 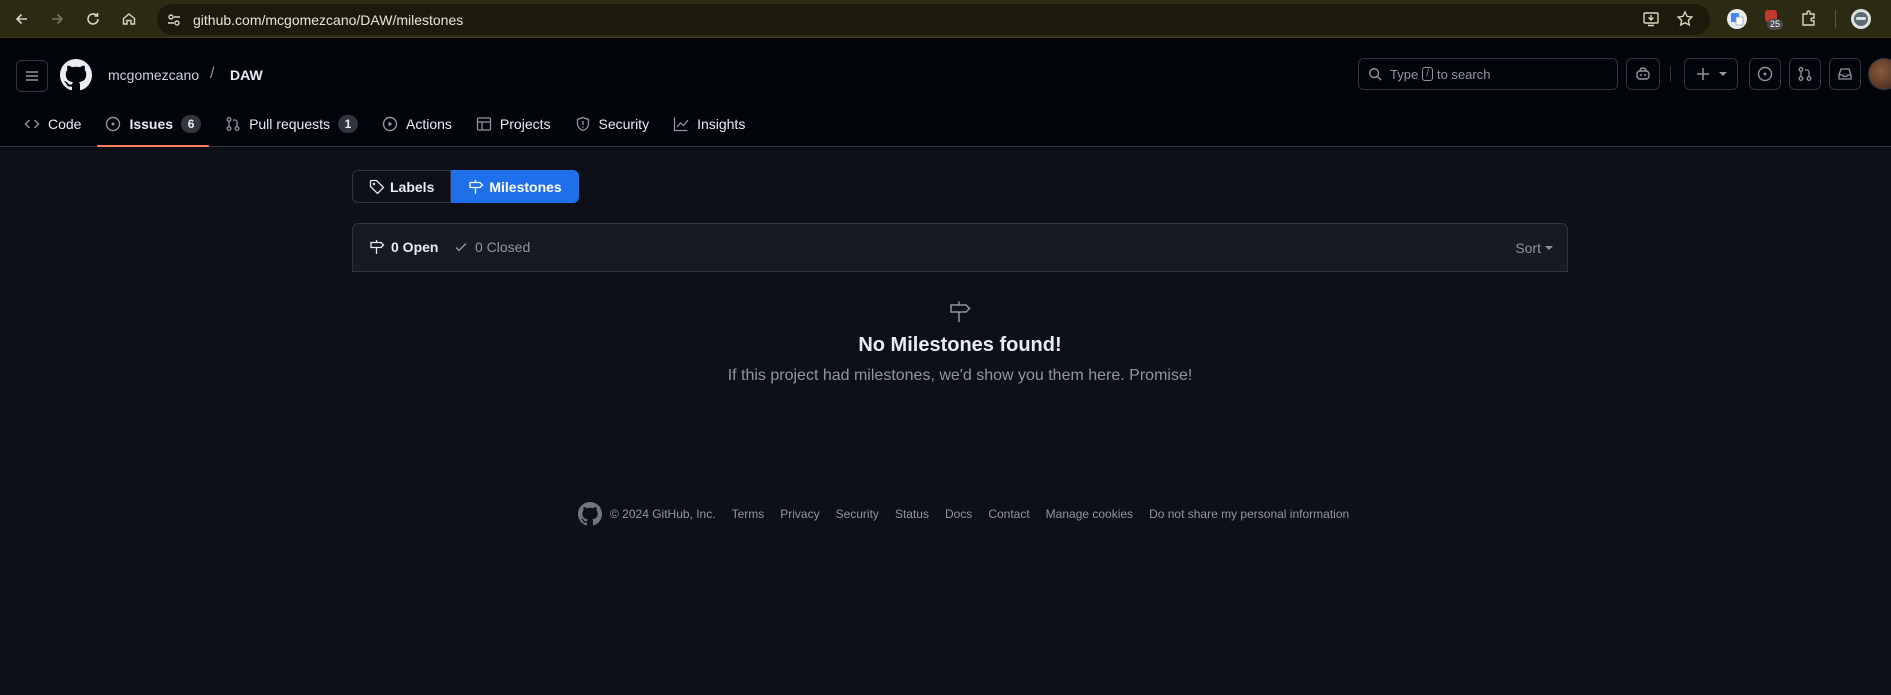 I want to click on triangle-down-icon, so click(x=1723, y=74).